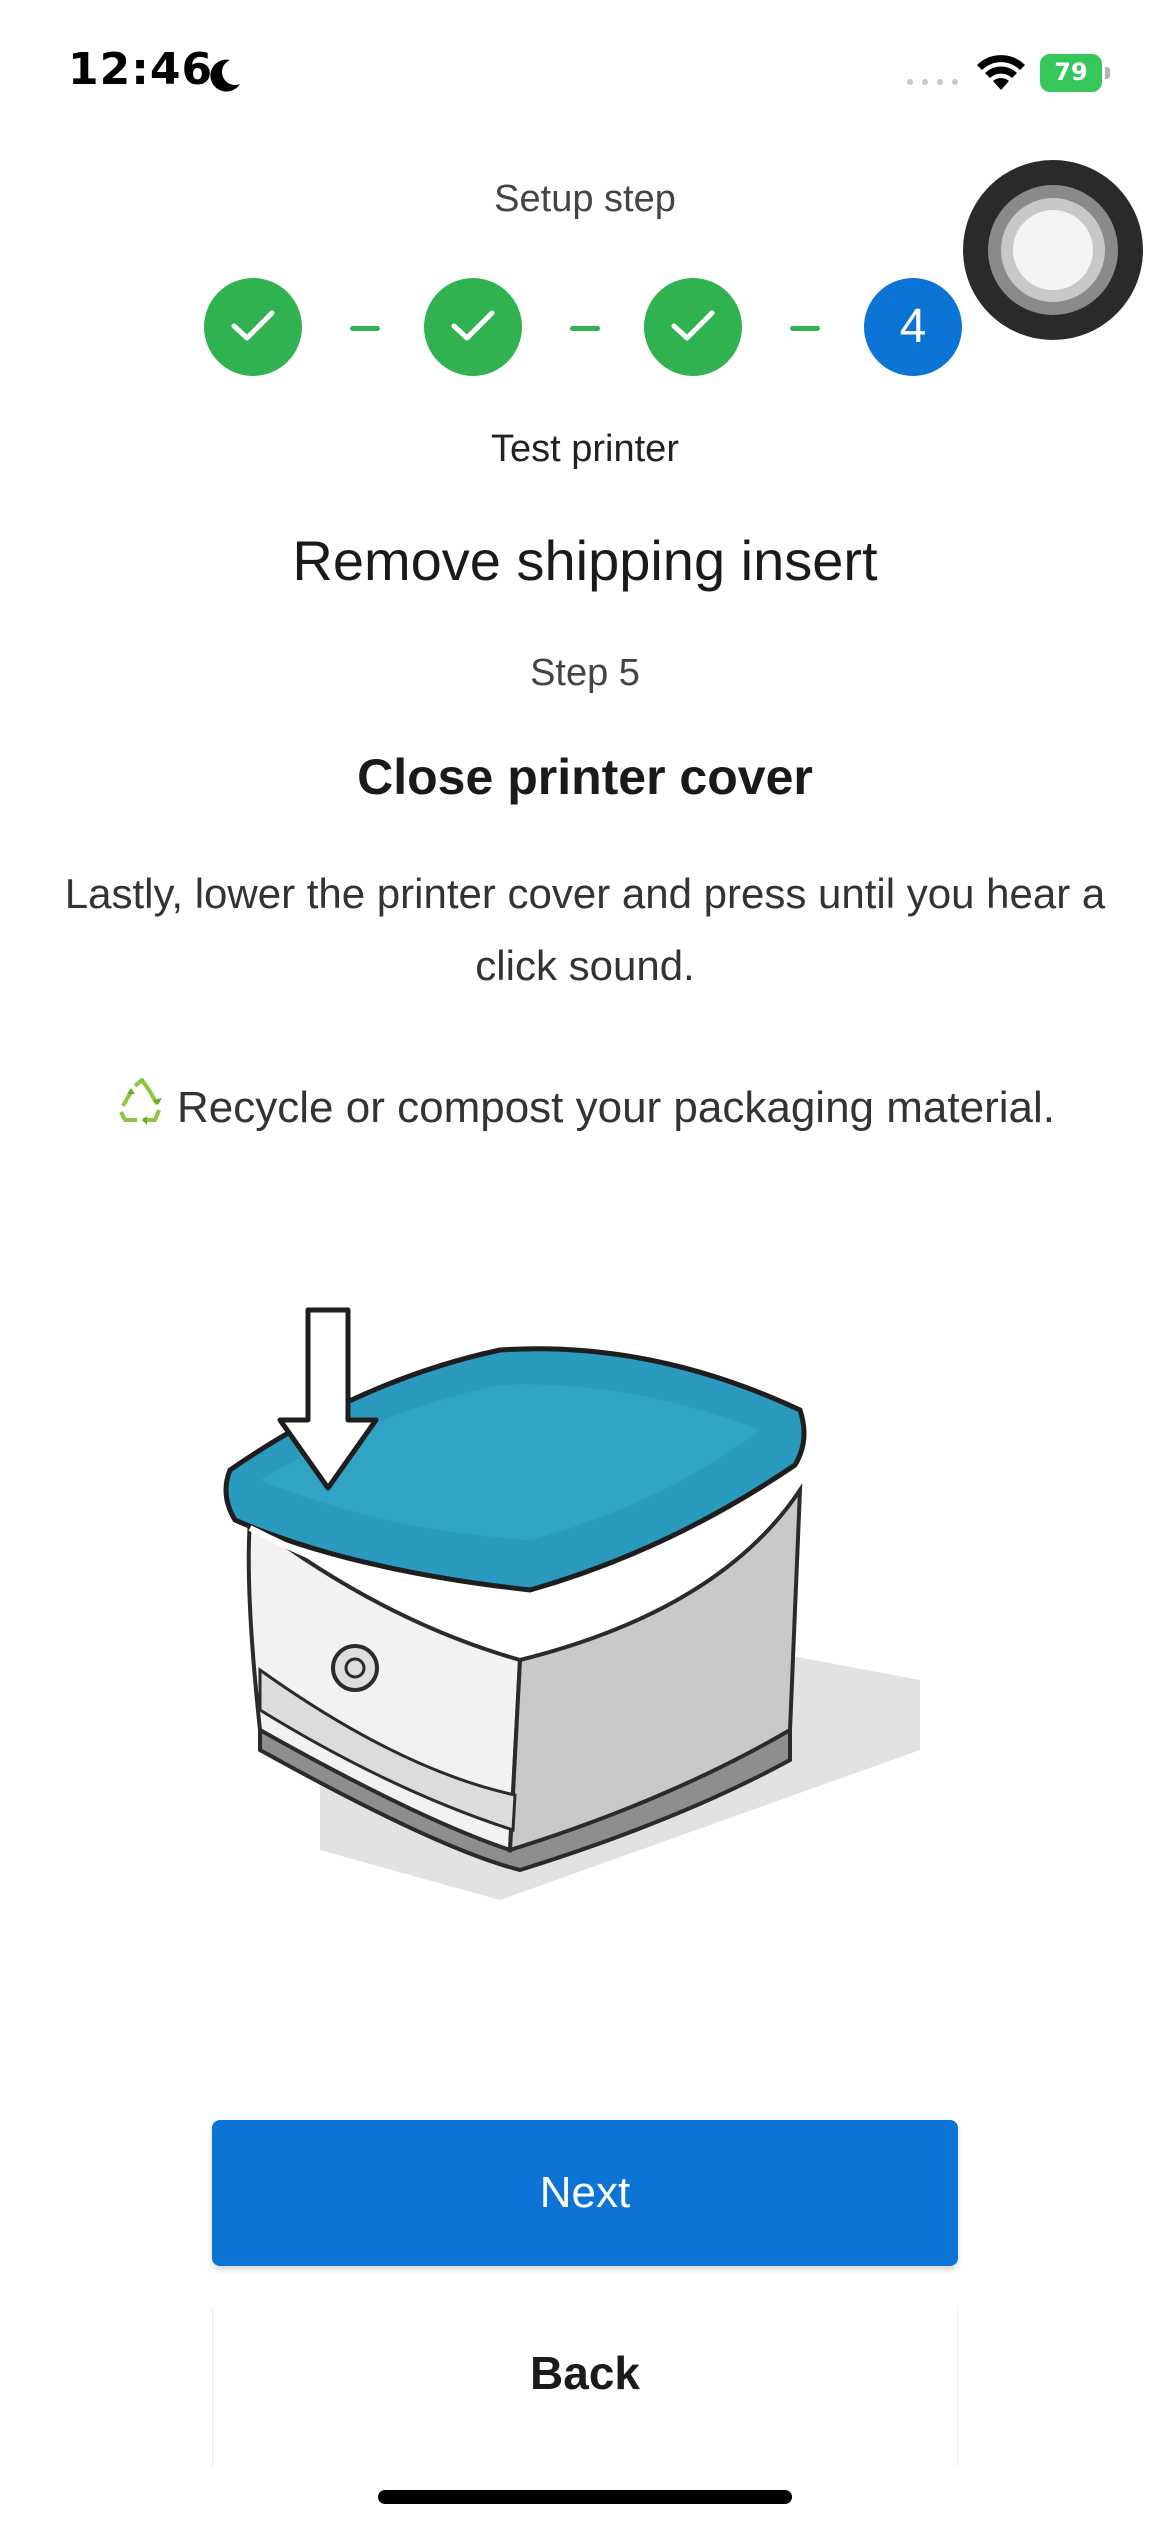  I want to click on status-time: 12:46, so click(141, 69).